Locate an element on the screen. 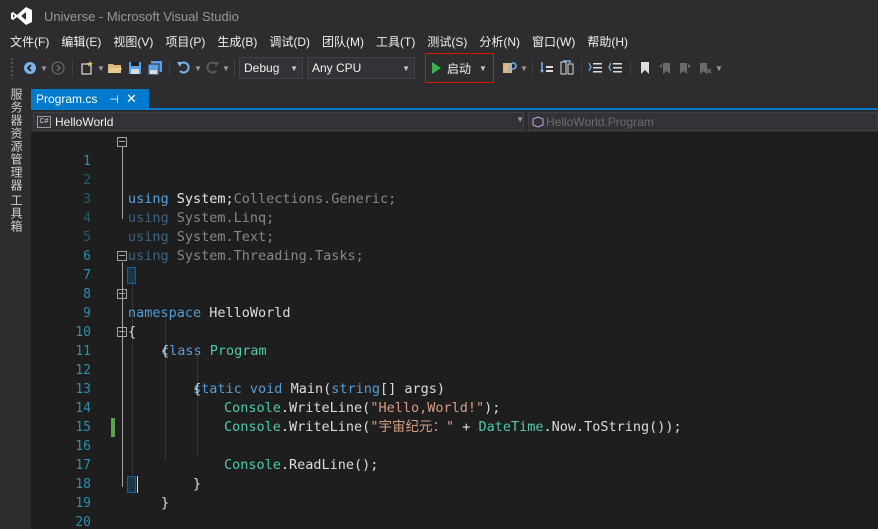 The height and width of the screenshot is (529, 878). code-line: 3 using System.Linq; is located at coordinates (454, 198).